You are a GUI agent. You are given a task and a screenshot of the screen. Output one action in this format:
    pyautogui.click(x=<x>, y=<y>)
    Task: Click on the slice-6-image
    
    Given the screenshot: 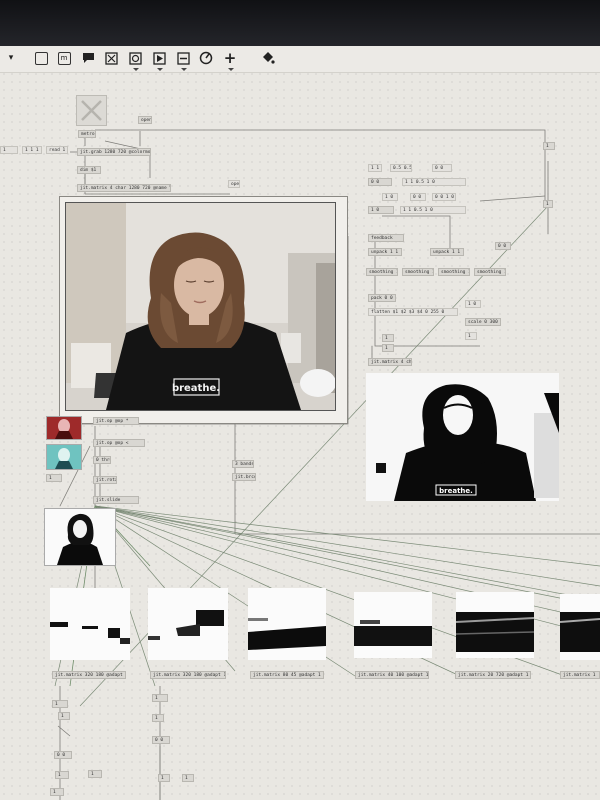 What is the action you would take?
    pyautogui.click(x=580, y=627)
    